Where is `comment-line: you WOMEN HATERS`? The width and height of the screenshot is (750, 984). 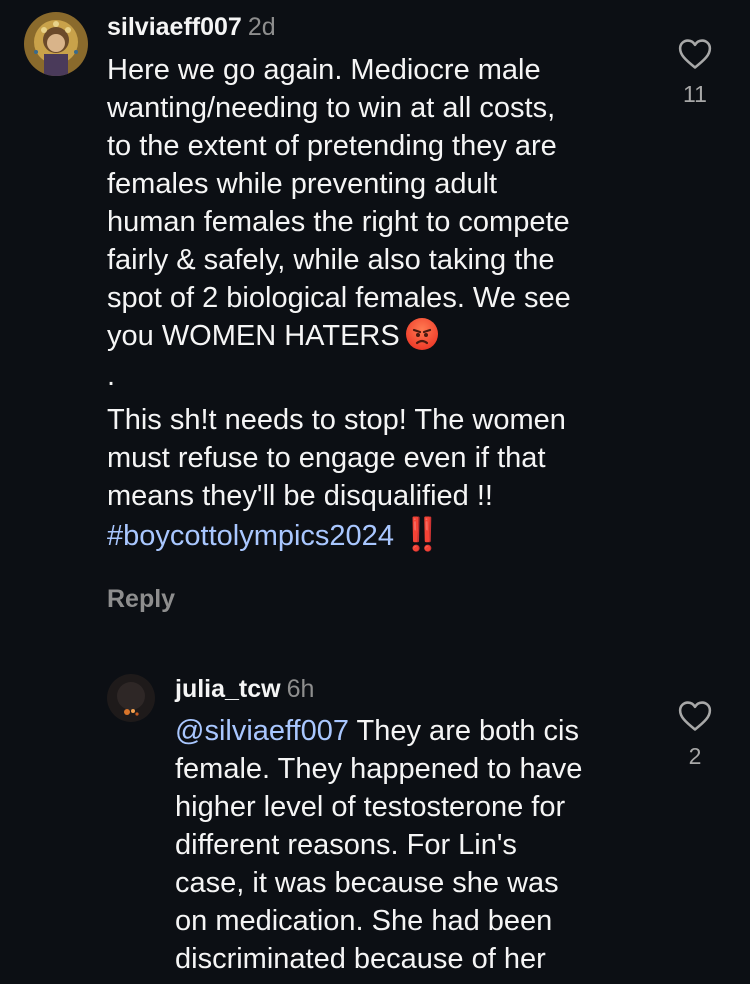 comment-line: you WOMEN HATERS is located at coordinates (253, 336).